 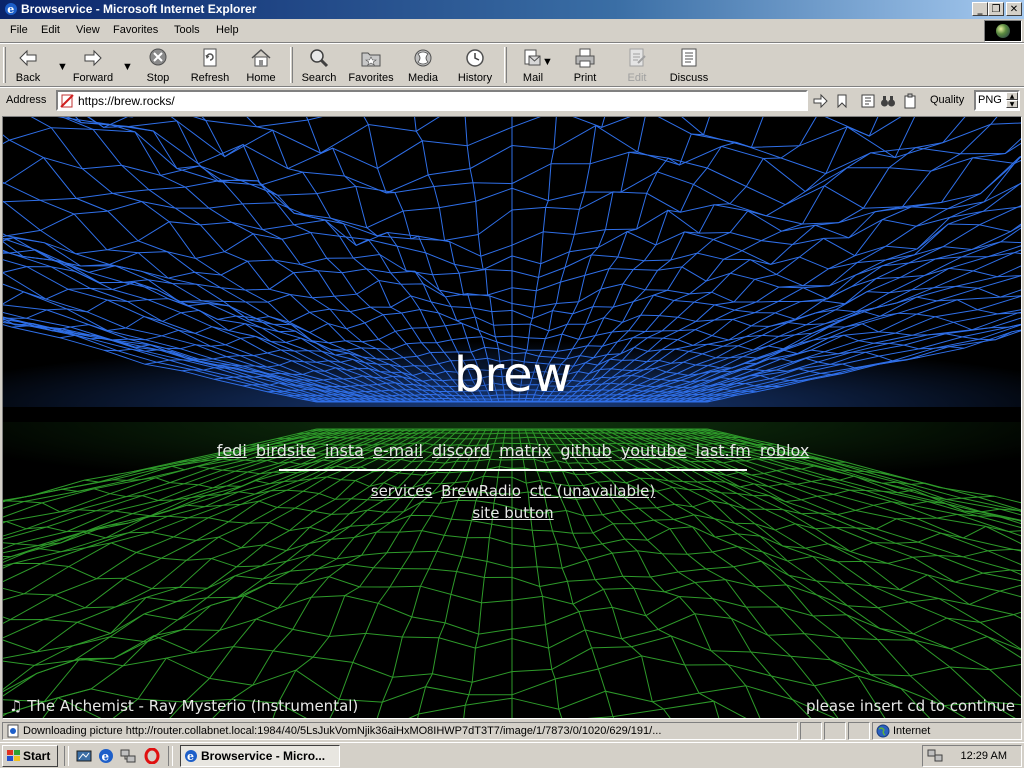 I want to click on clock: 12:29 AM, so click(x=984, y=756).